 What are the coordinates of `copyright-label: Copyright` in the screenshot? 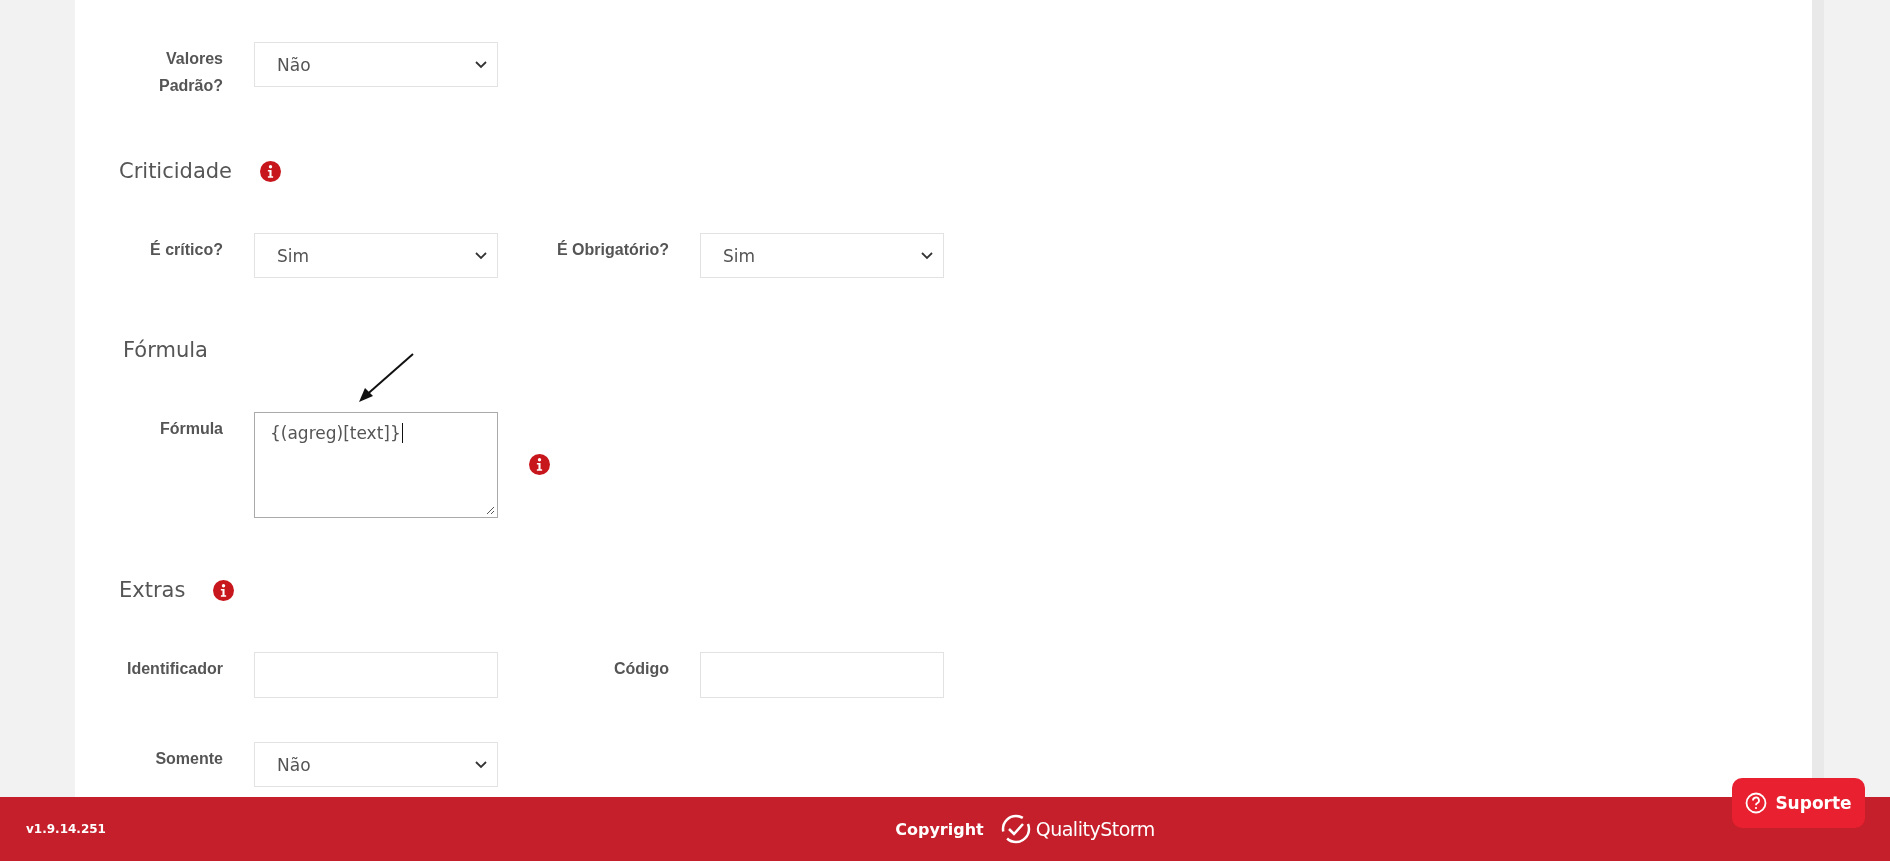 It's located at (939, 829).